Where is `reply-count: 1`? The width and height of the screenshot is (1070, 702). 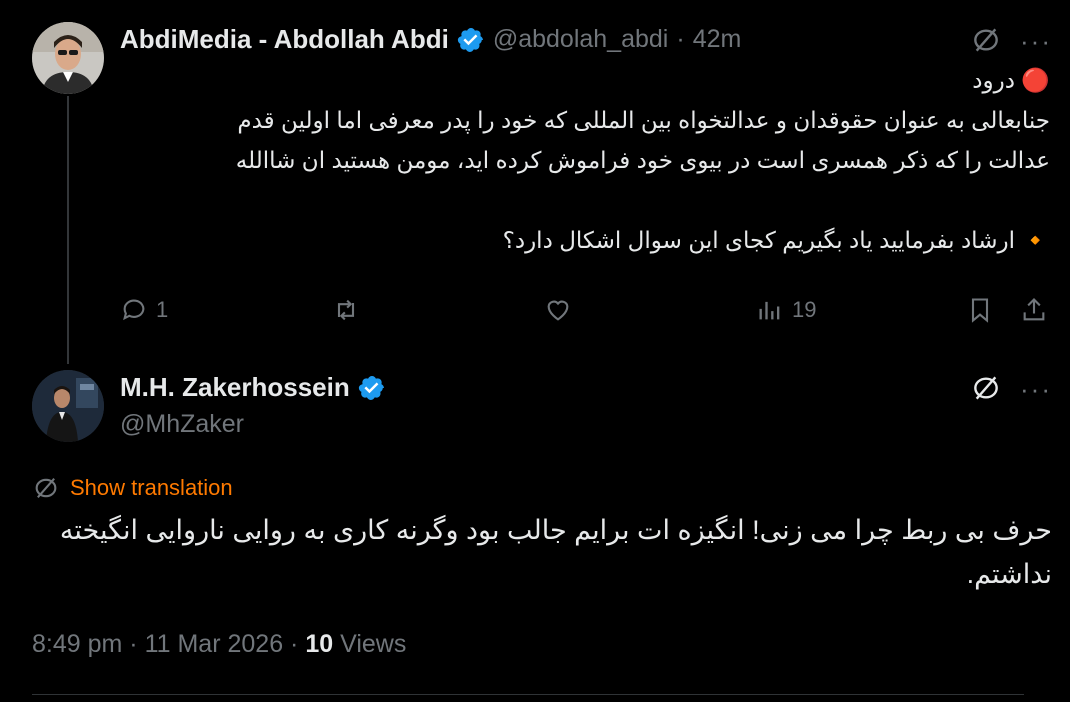 reply-count: 1 is located at coordinates (162, 309).